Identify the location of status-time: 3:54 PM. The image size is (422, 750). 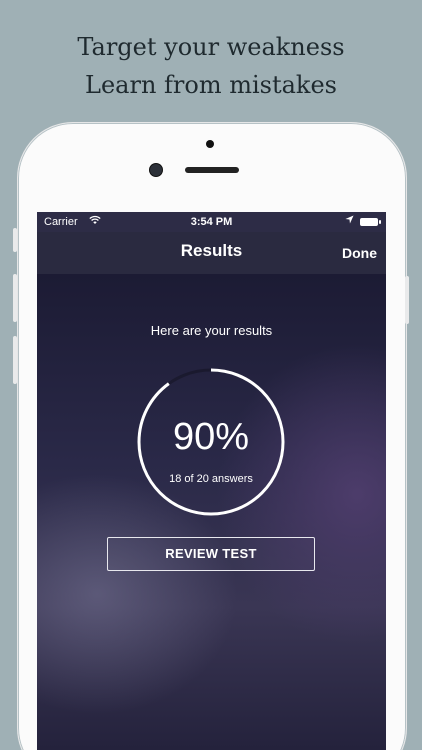
(211, 222).